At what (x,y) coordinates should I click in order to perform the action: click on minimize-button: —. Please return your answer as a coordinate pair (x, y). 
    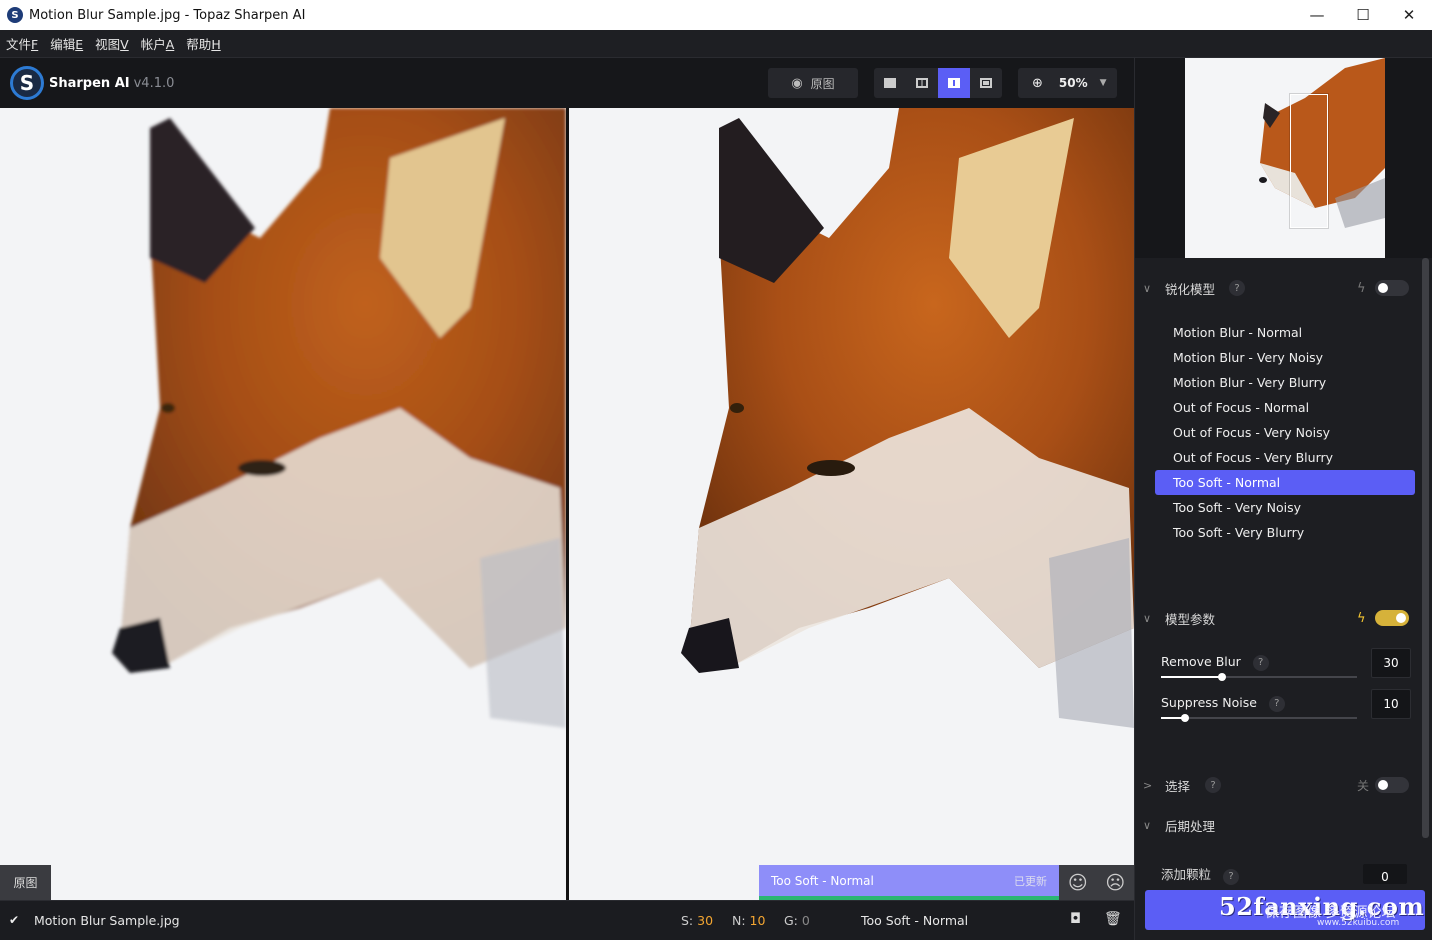
    Looking at the image, I should click on (1317, 15).